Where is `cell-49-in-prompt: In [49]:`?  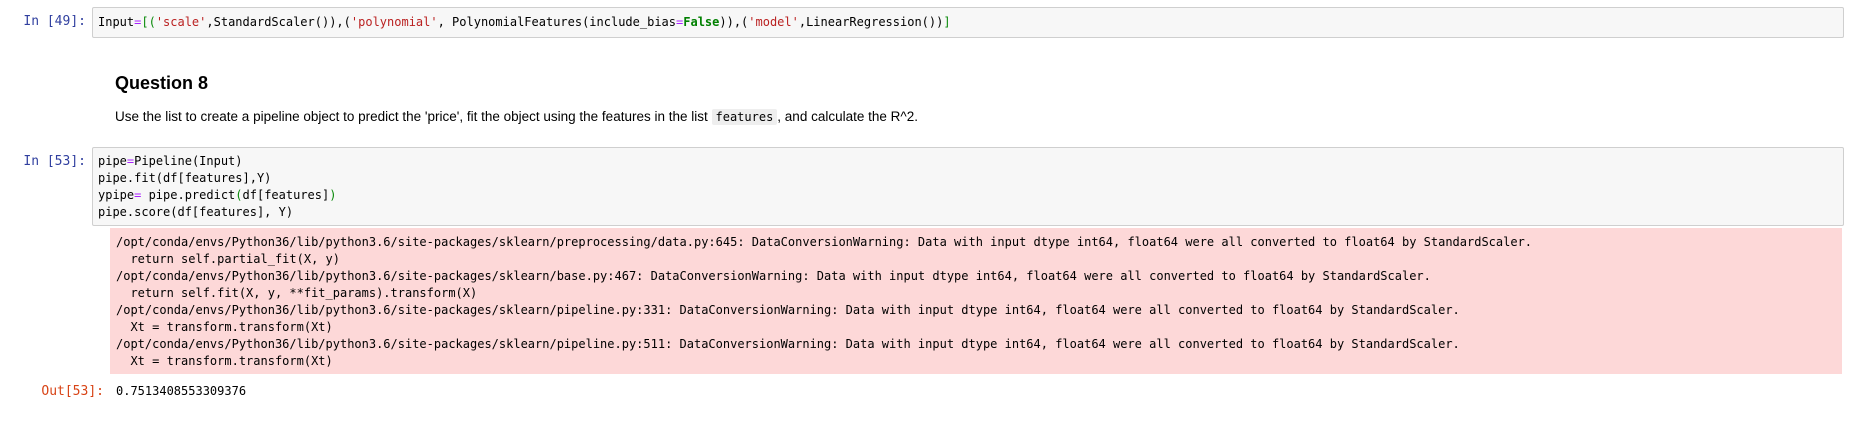
cell-49-in-prompt: In [49]: is located at coordinates (54, 21).